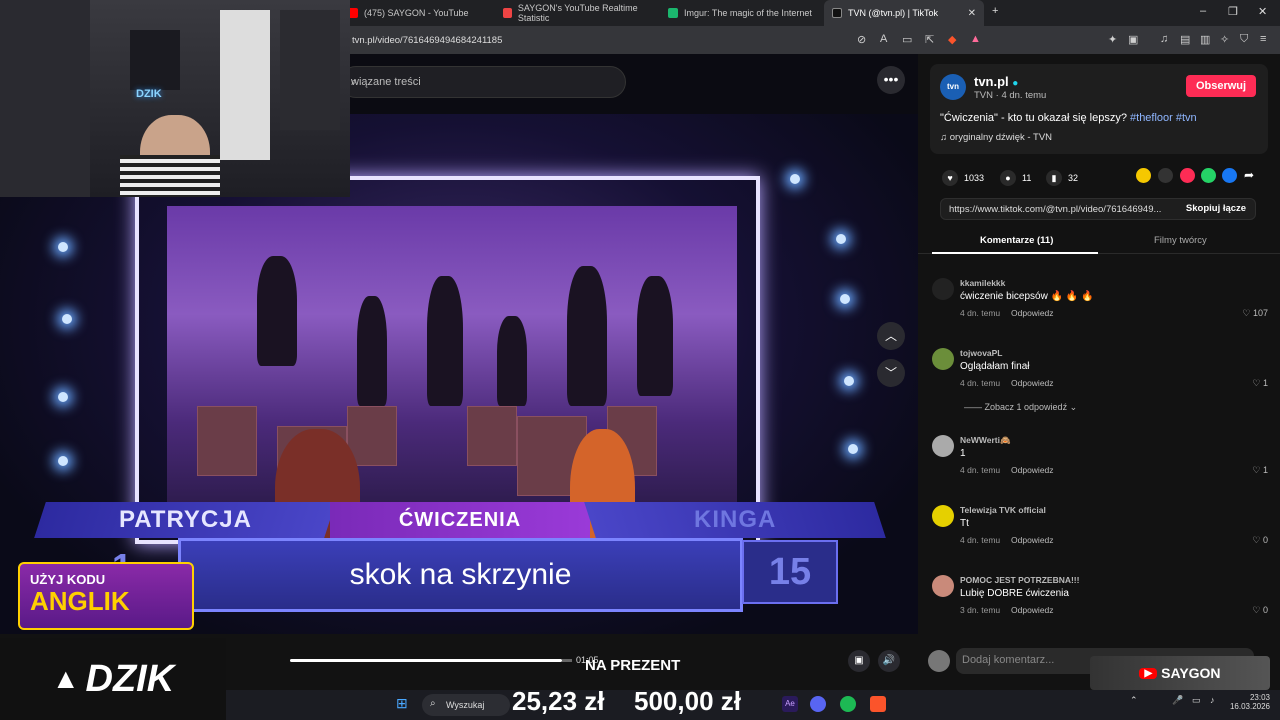  I want to click on no-tracking-icon: ⊘, so click(861, 39).